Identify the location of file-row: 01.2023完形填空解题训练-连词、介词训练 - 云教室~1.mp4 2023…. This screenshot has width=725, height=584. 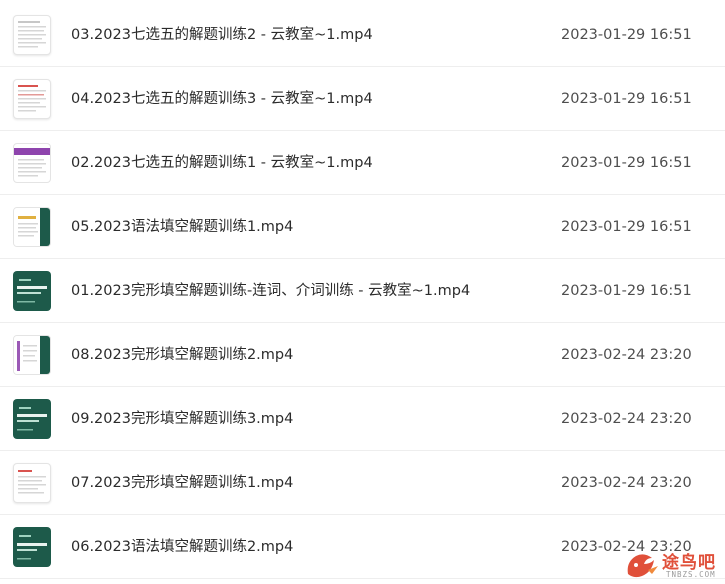
(362, 291).